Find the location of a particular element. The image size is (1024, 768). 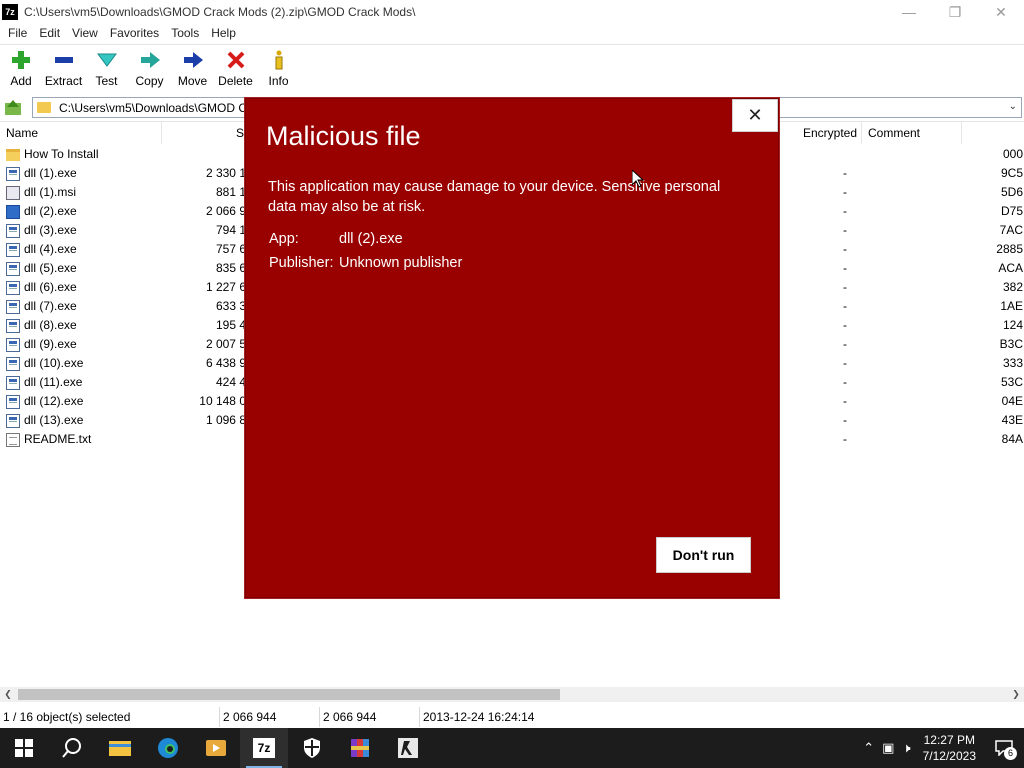

file-name: dll (2).exe is located at coordinates (50, 211).